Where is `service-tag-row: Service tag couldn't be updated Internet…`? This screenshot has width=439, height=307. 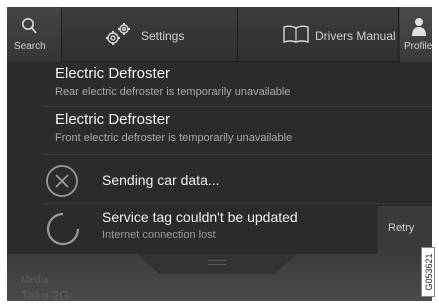
service-tag-row: Service tag couldn't be updated Internet… is located at coordinates (219, 228).